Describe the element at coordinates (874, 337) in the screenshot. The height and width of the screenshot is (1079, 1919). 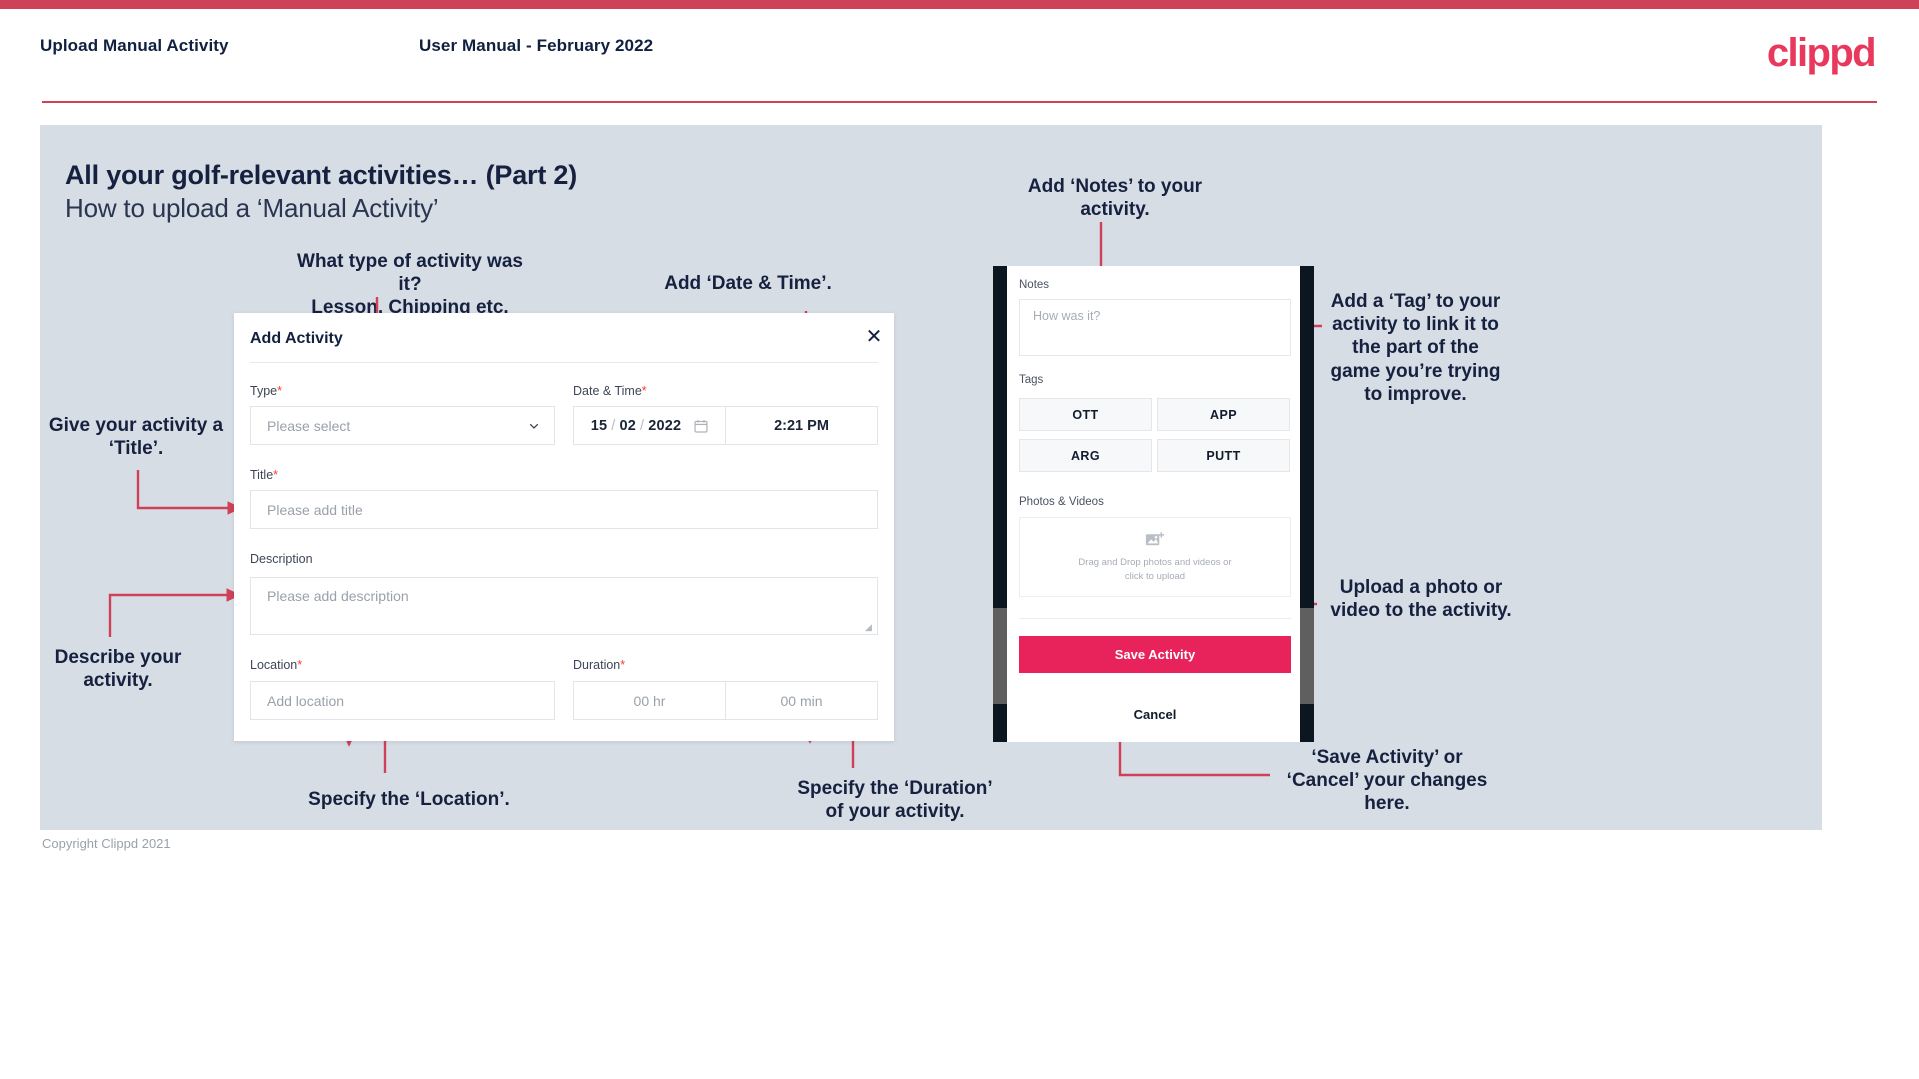
I see `close-icon: ✕` at that location.